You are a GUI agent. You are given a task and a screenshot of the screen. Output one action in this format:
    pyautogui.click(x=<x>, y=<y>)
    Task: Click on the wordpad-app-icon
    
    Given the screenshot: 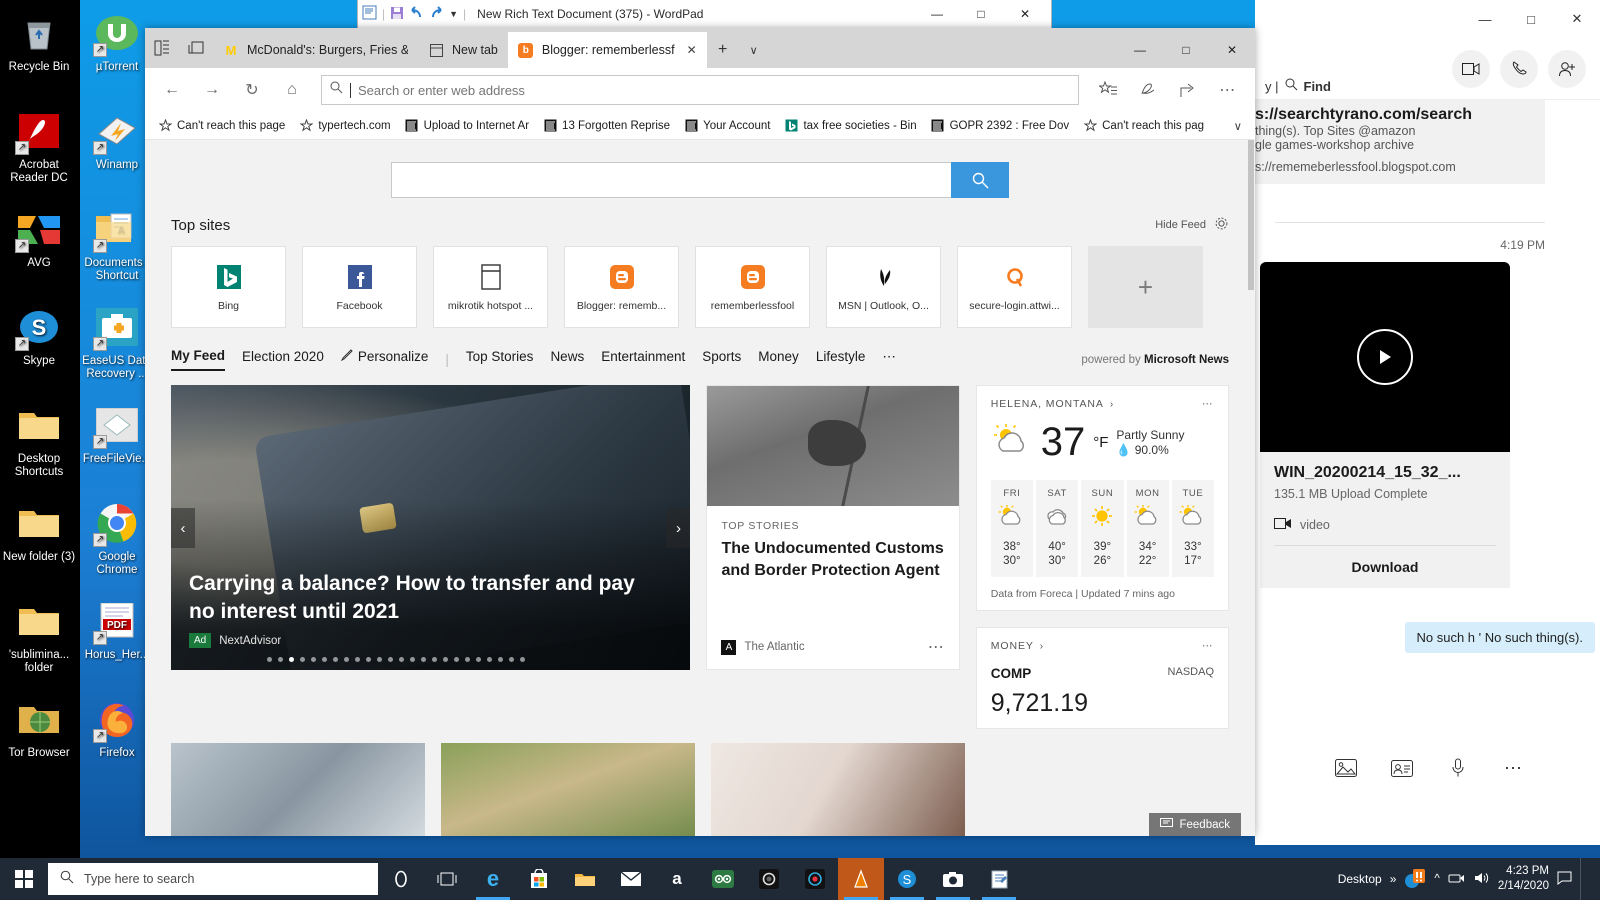 What is the action you would take?
    pyautogui.click(x=369, y=14)
    